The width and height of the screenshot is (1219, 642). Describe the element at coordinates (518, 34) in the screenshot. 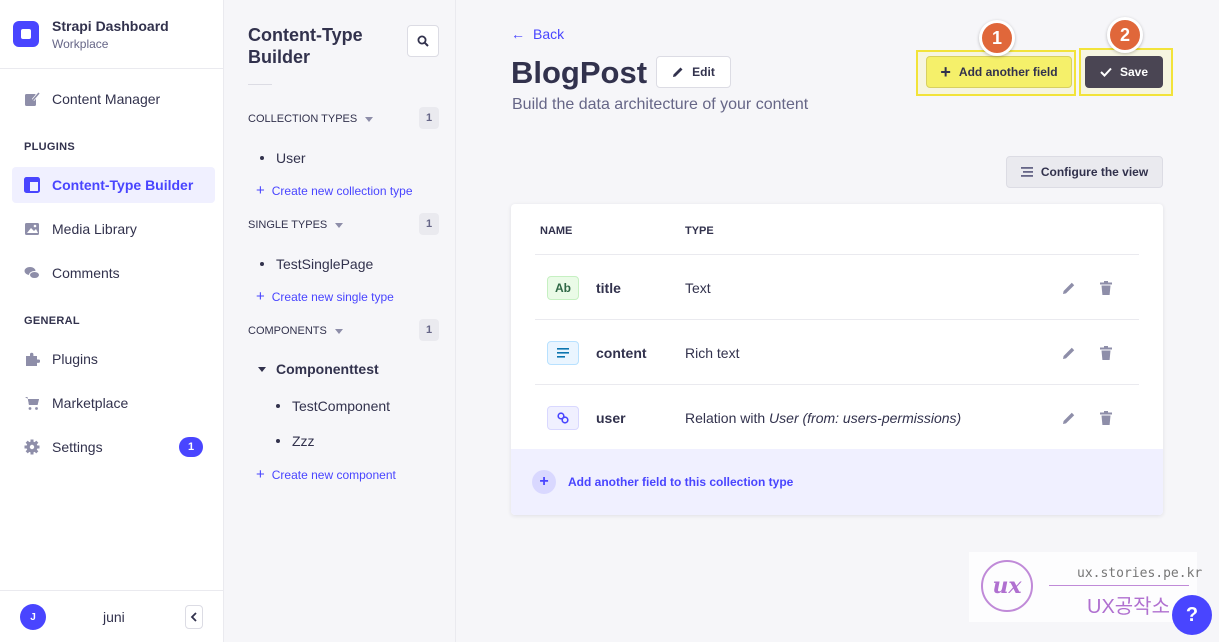

I see `arrow-left-icon: ←` at that location.